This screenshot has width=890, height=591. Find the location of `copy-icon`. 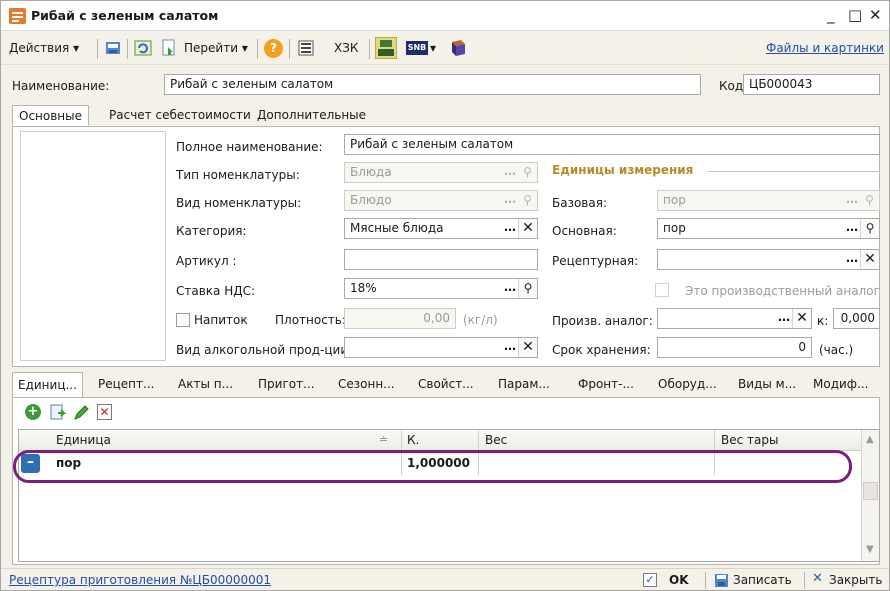

copy-icon is located at coordinates (57, 412).